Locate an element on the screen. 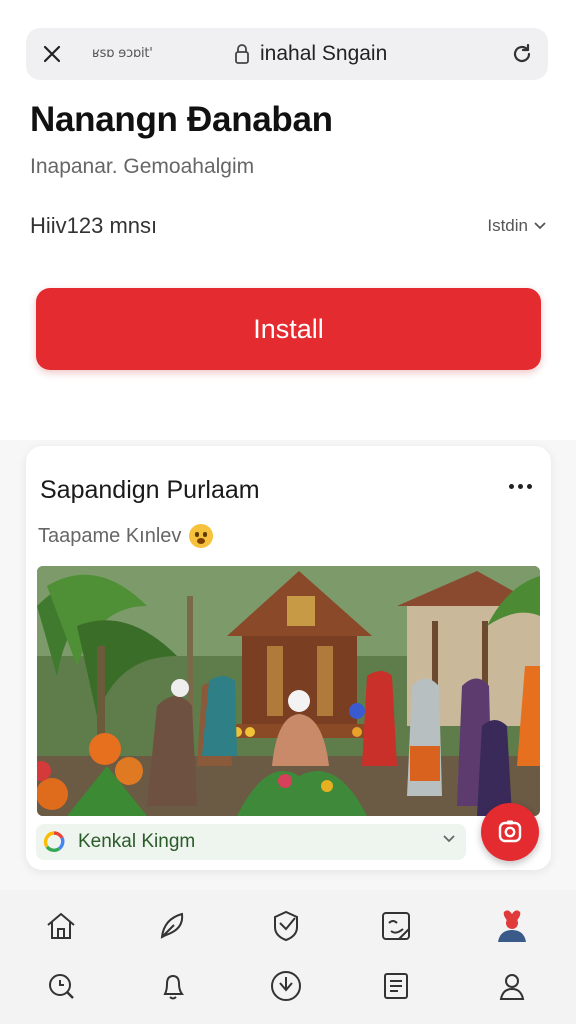 The height and width of the screenshot is (1024, 576). bell-icon is located at coordinates (173, 986).